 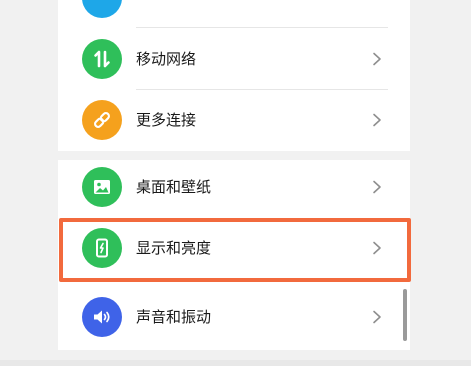 I want to click on settings-item-sound-vibration: 声音和振动, so click(x=234, y=317).